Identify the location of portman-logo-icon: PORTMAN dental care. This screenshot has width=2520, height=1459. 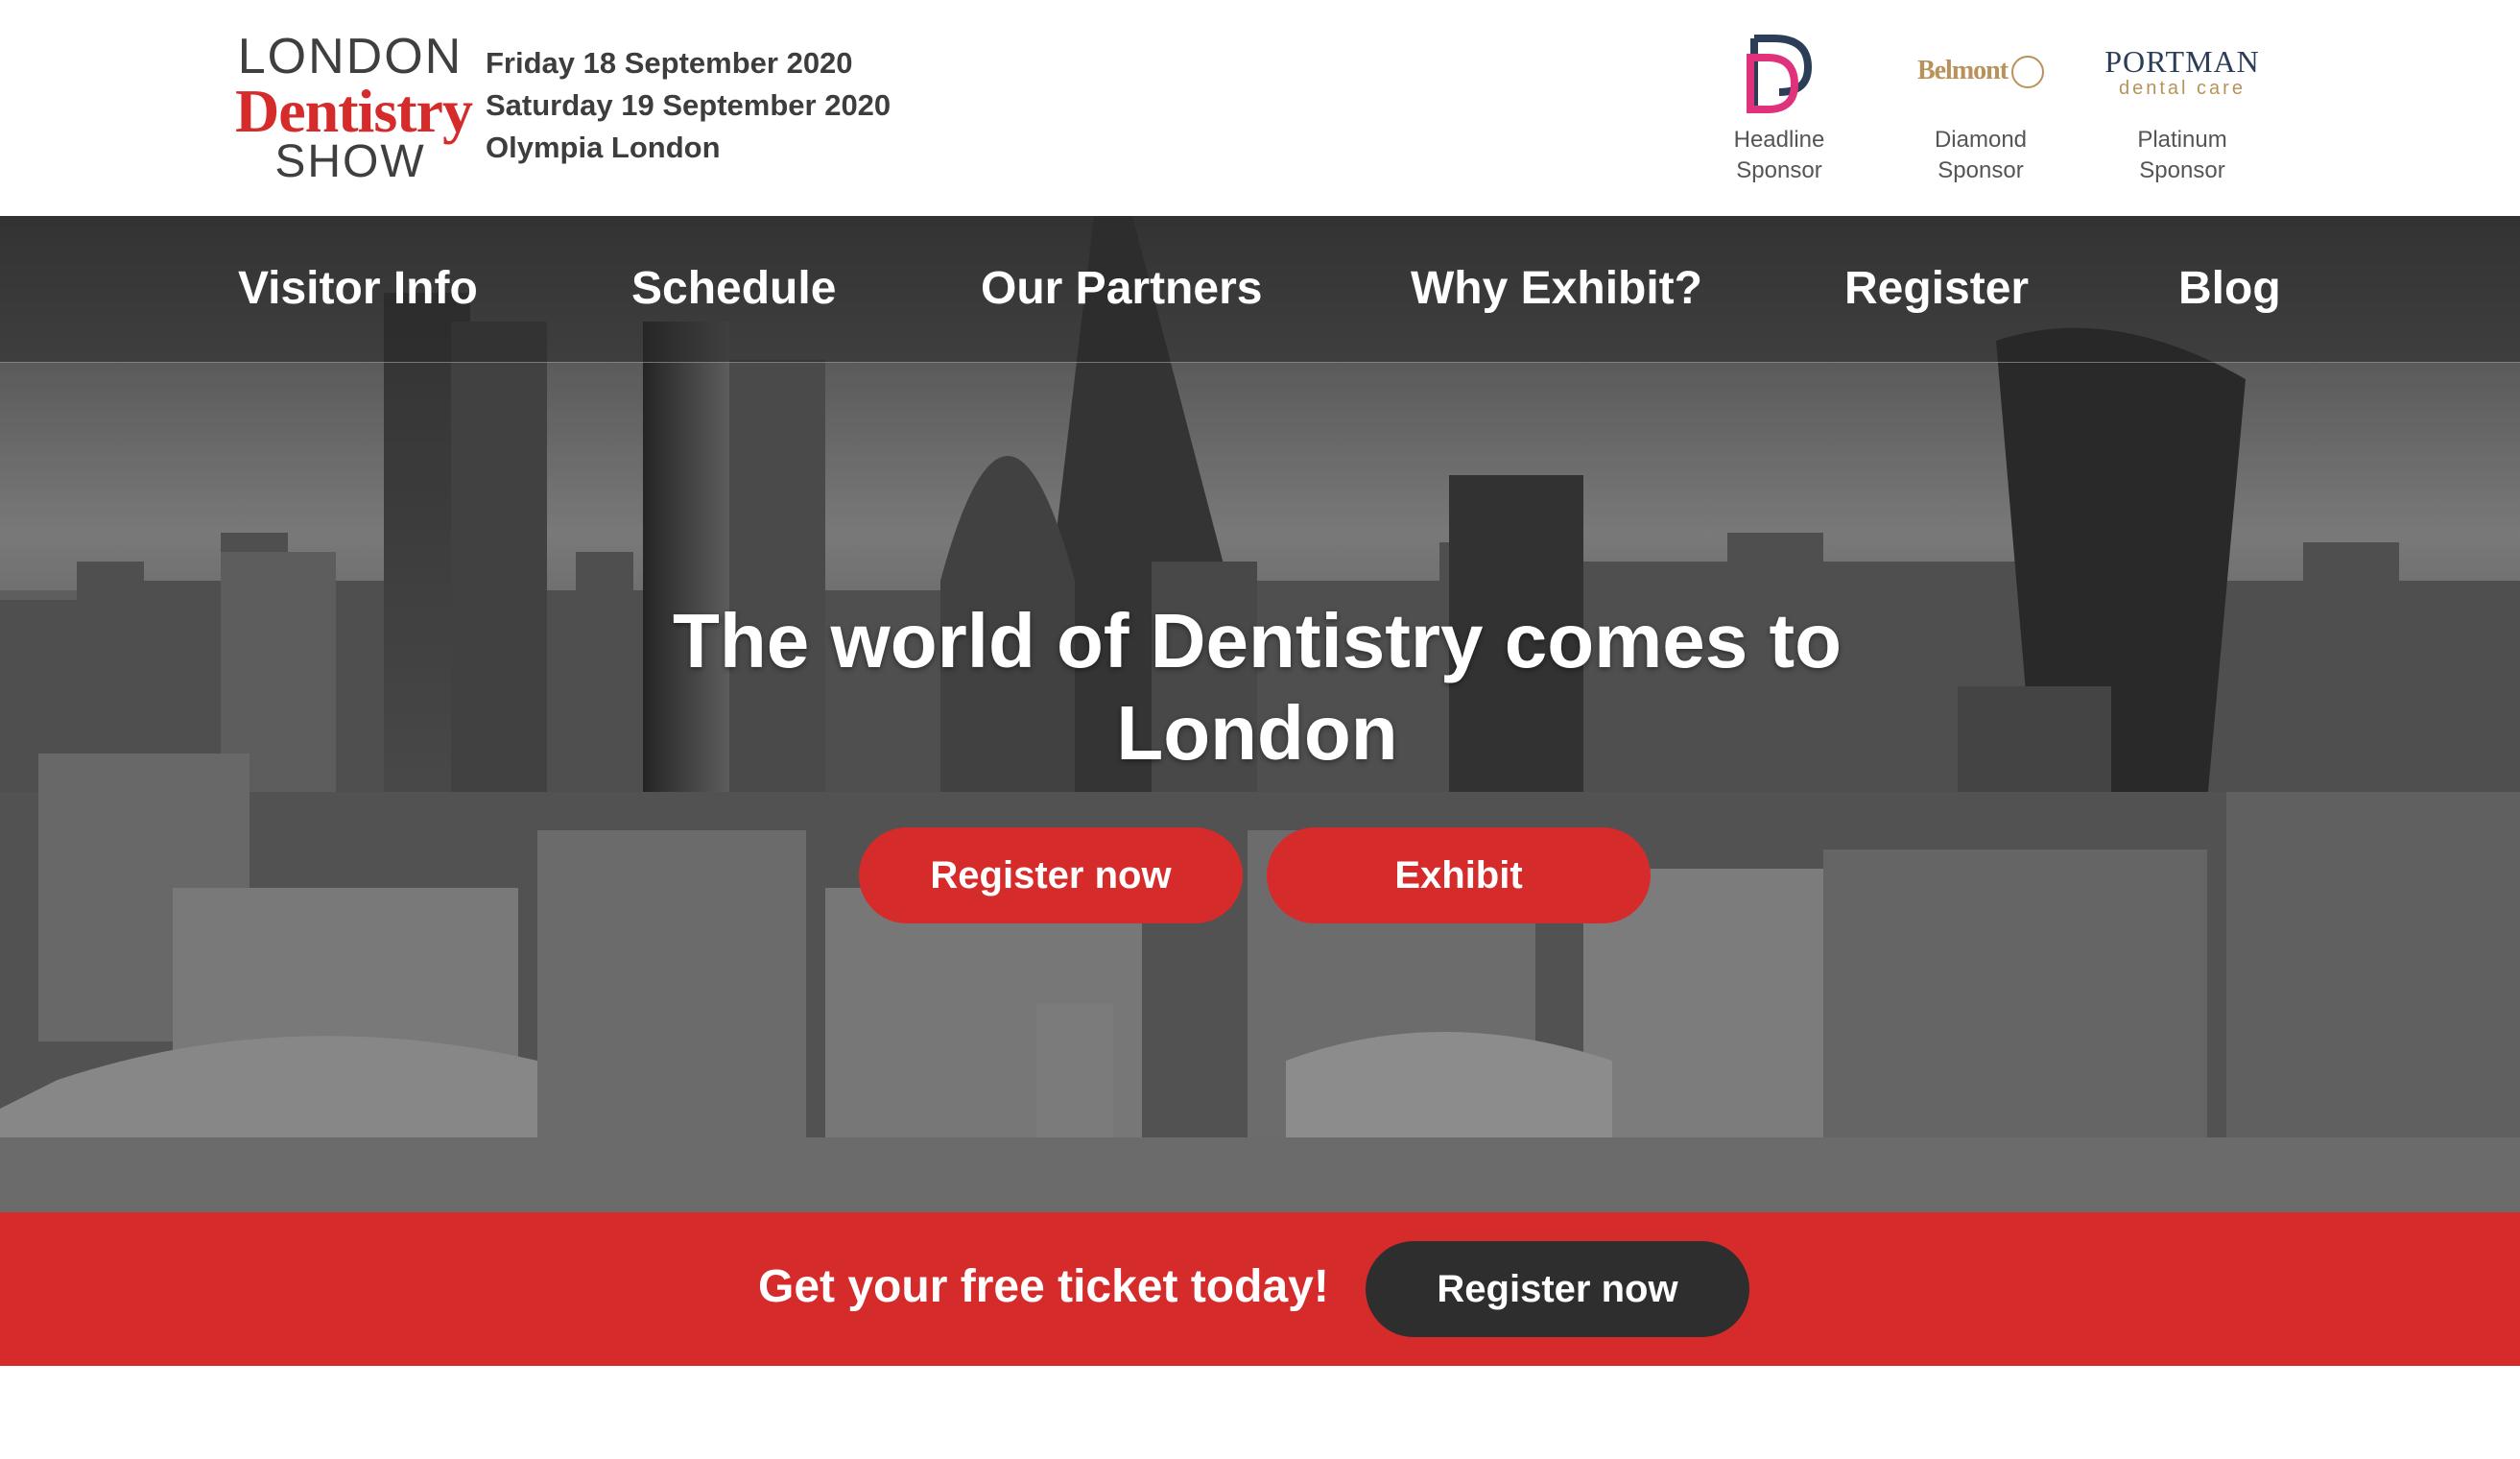
(2182, 72).